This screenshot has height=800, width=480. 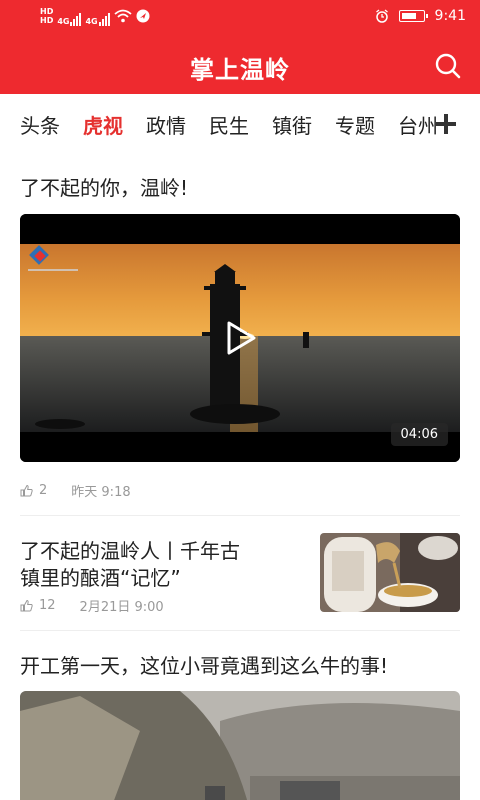 I want to click on article-thumbnail, so click(x=390, y=572).